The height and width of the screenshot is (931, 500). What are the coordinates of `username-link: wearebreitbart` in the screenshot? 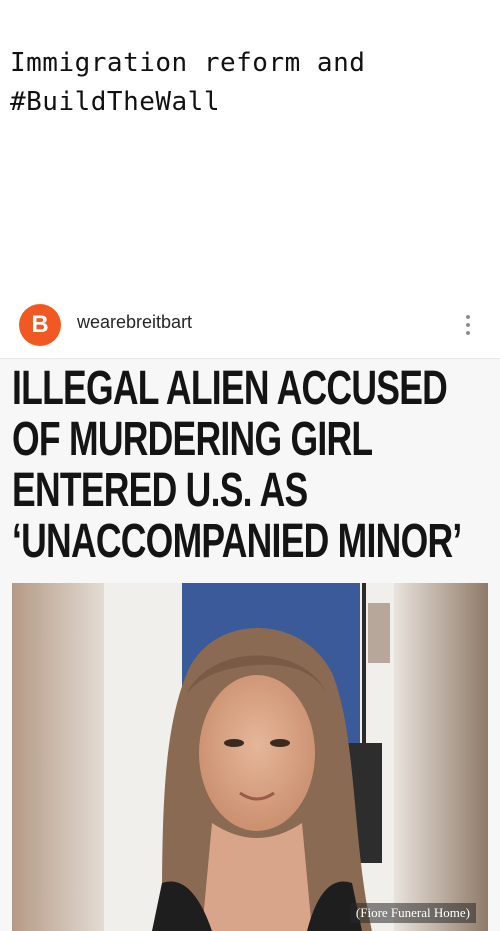 It's located at (134, 322).